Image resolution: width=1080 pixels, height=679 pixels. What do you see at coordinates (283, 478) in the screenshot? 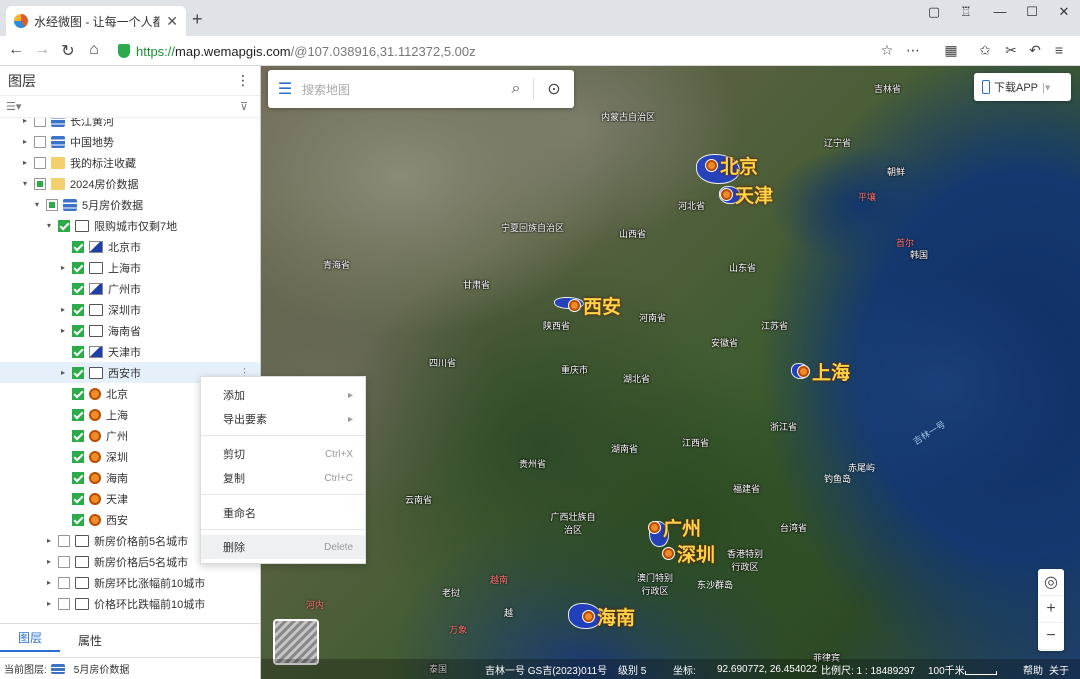
I see `menu-item-copy: 复制 Ctrl+C` at bounding box center [283, 478].